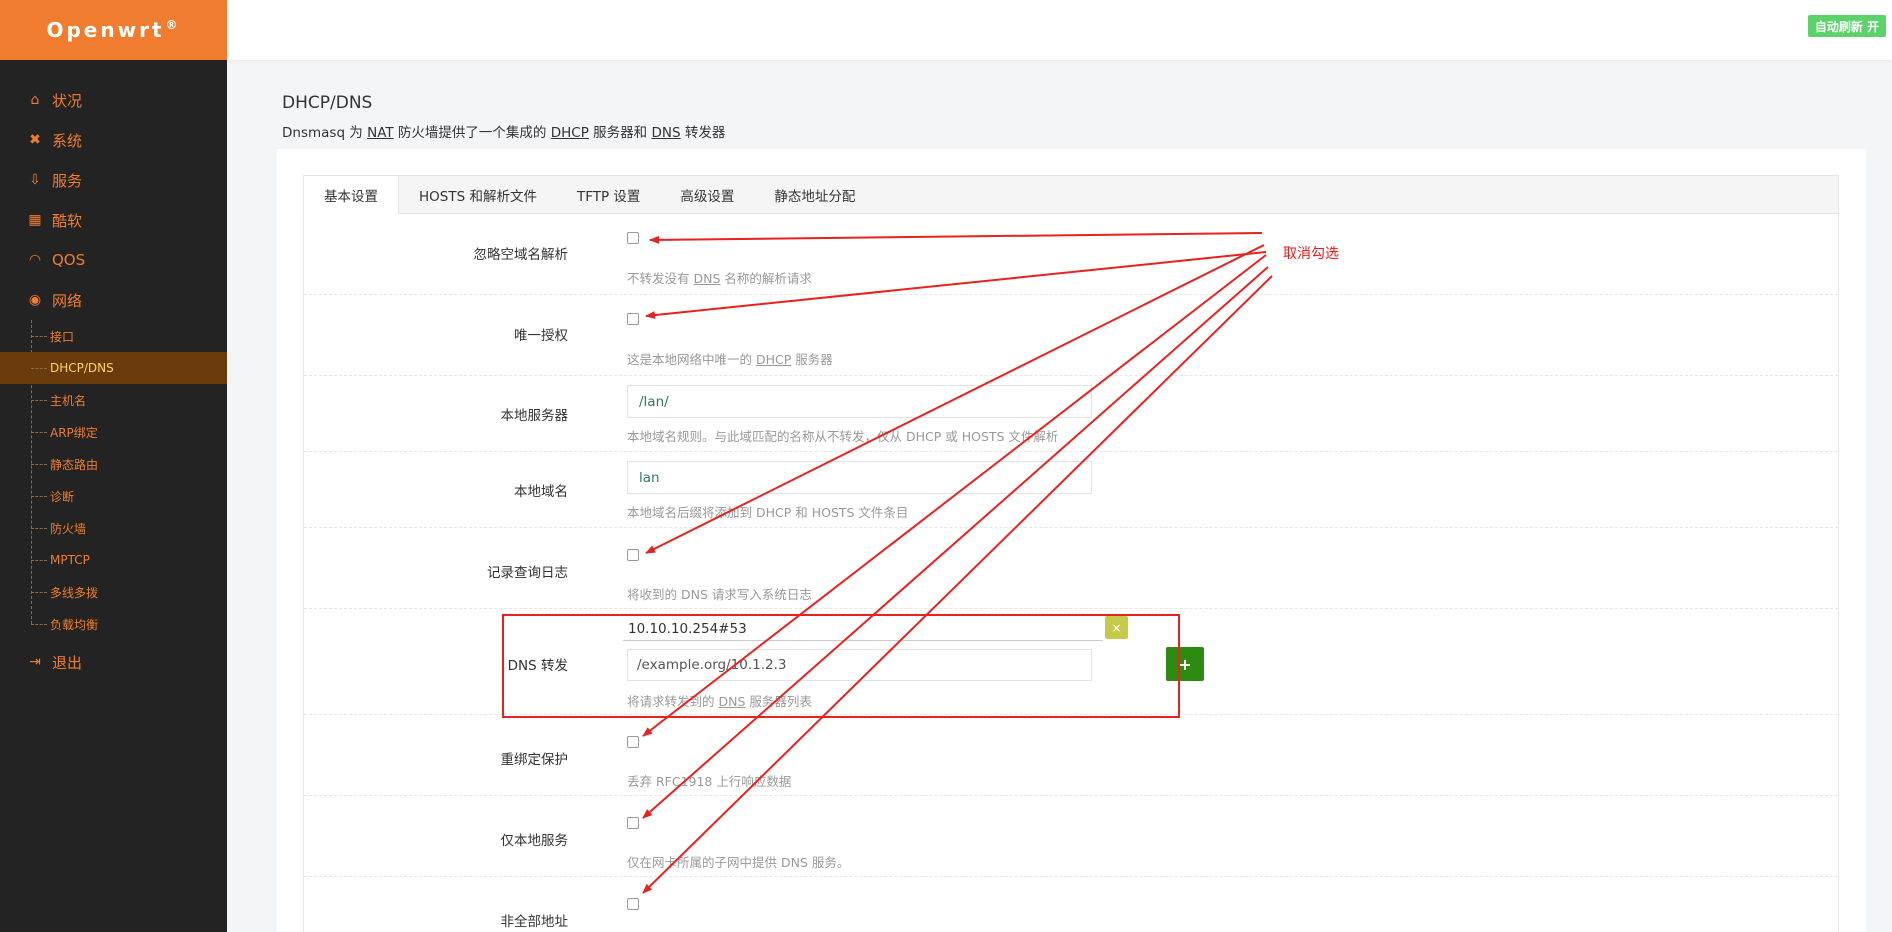  What do you see at coordinates (113, 400) in the screenshot?
I see `sidebar-item-hostnames: 主机名` at bounding box center [113, 400].